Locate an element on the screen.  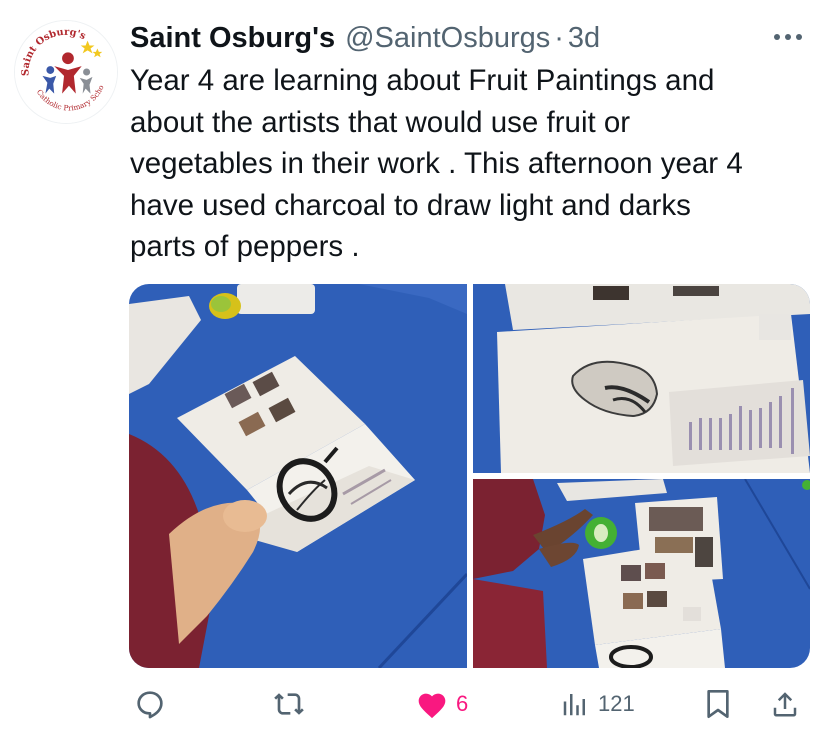
bookmark-icon is located at coordinates (718, 704).